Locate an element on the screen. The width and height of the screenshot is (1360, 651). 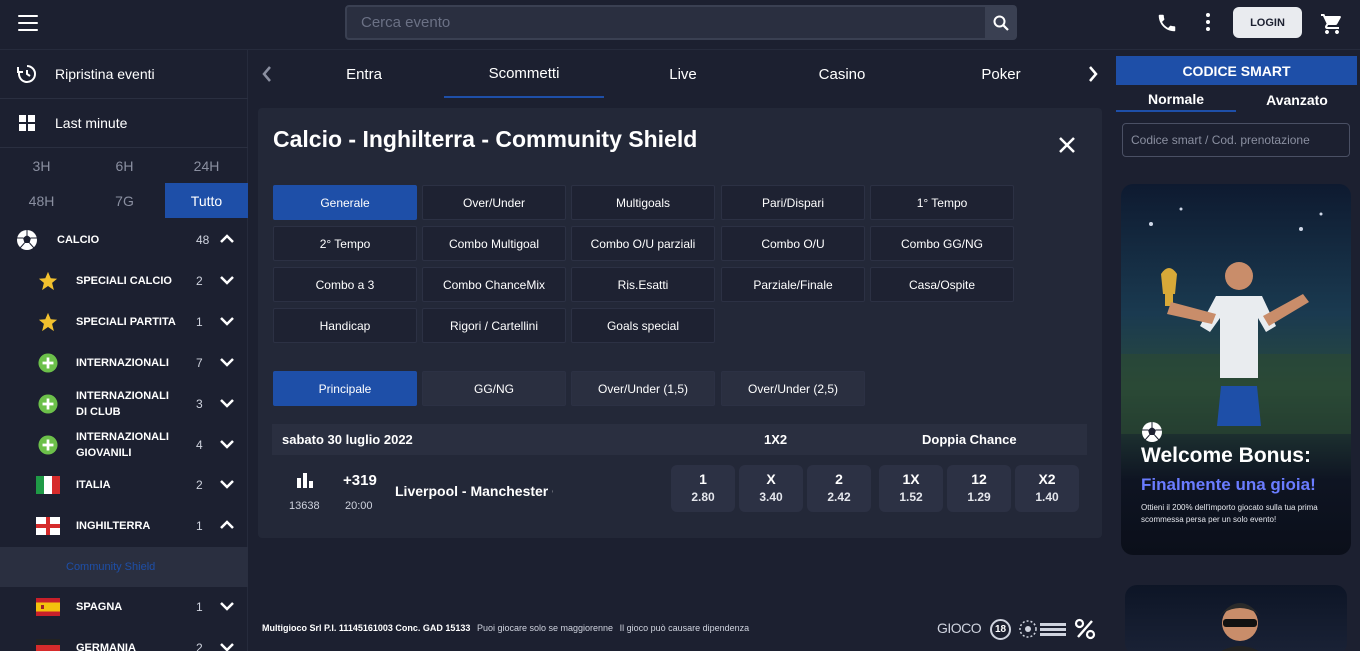
odd-value: 3.40 is located at coordinates (771, 497).